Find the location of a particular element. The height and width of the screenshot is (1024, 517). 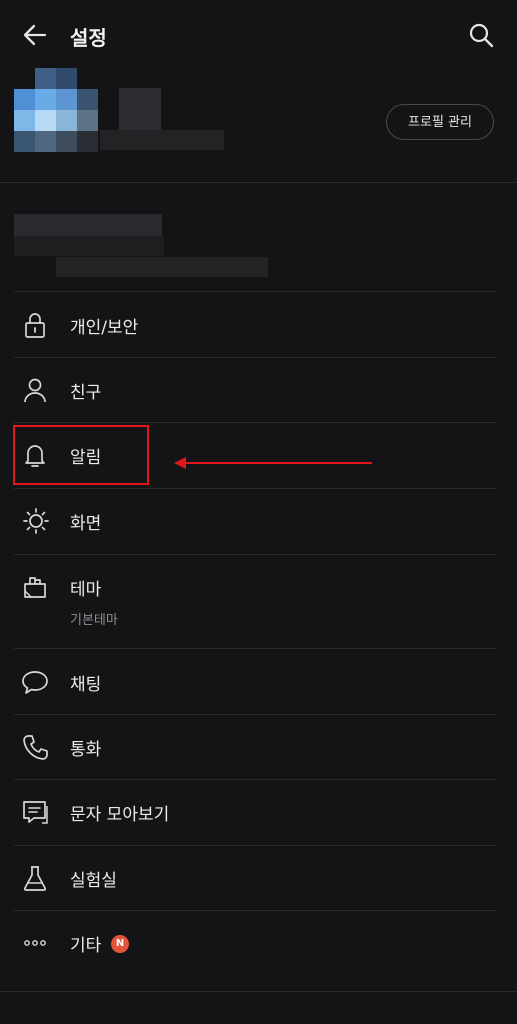

menu-item-call: 통화 is located at coordinates (258, 747).